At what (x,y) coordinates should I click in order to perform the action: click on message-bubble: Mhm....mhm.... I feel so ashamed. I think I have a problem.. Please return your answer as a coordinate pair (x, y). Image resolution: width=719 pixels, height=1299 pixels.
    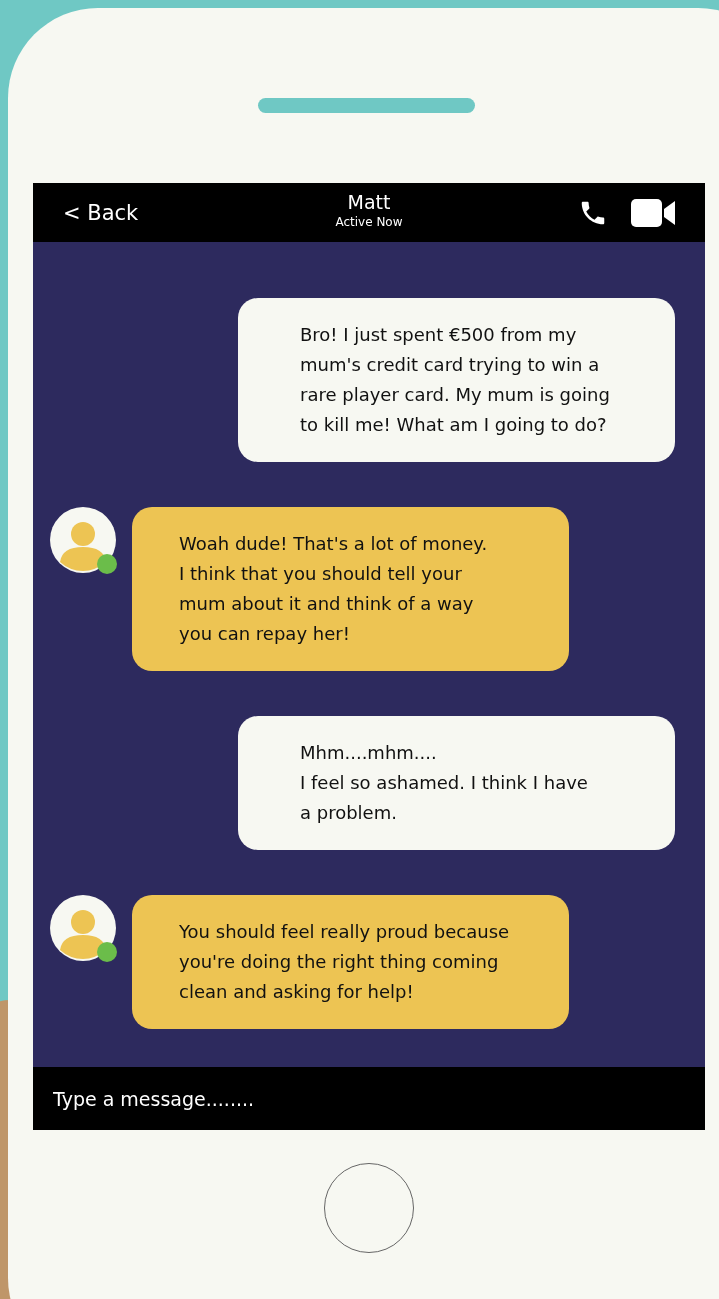
    Looking at the image, I should click on (456, 783).